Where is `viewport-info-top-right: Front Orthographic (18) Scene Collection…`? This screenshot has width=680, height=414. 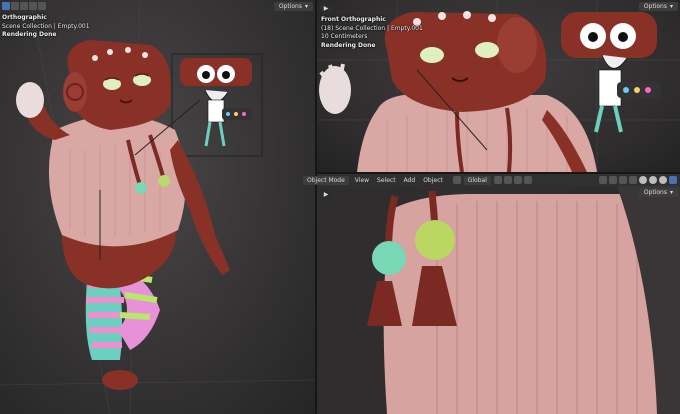
viewport-info-top-right: Front Orthographic (18) Scene Collection… is located at coordinates (372, 33).